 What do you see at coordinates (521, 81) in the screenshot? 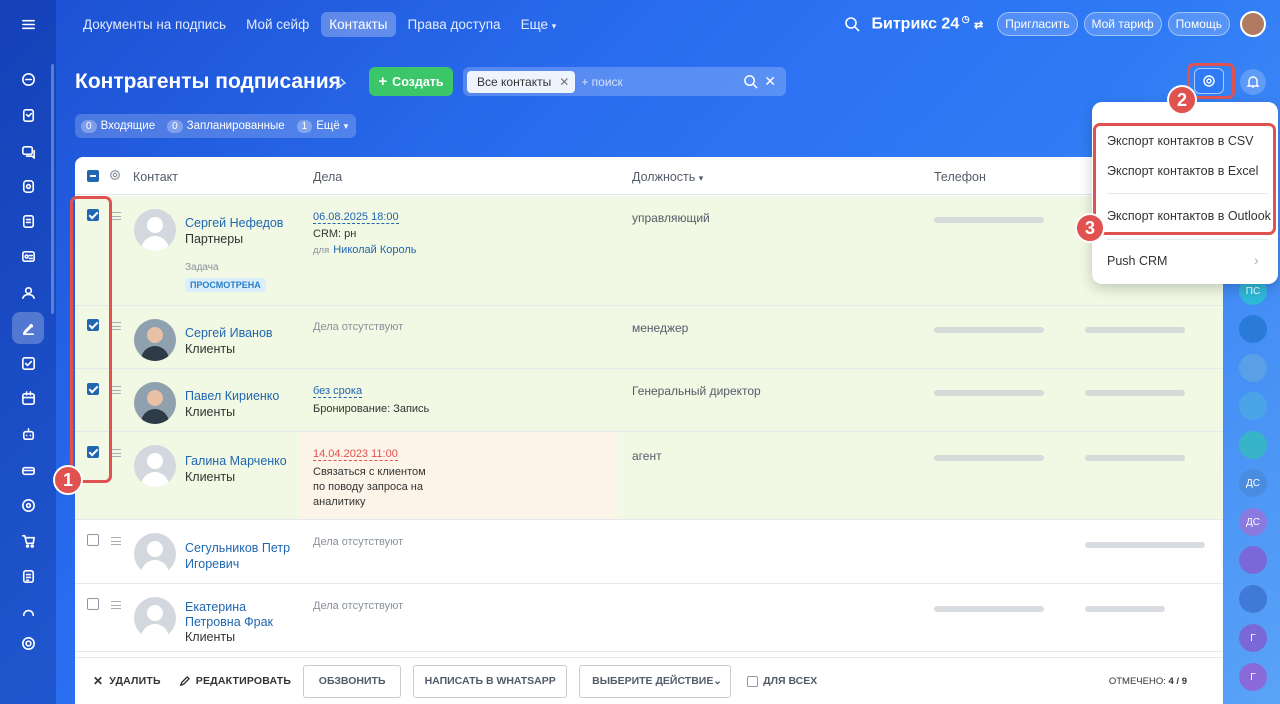
I see `filter-chip: Все контакты ✕` at bounding box center [521, 81].